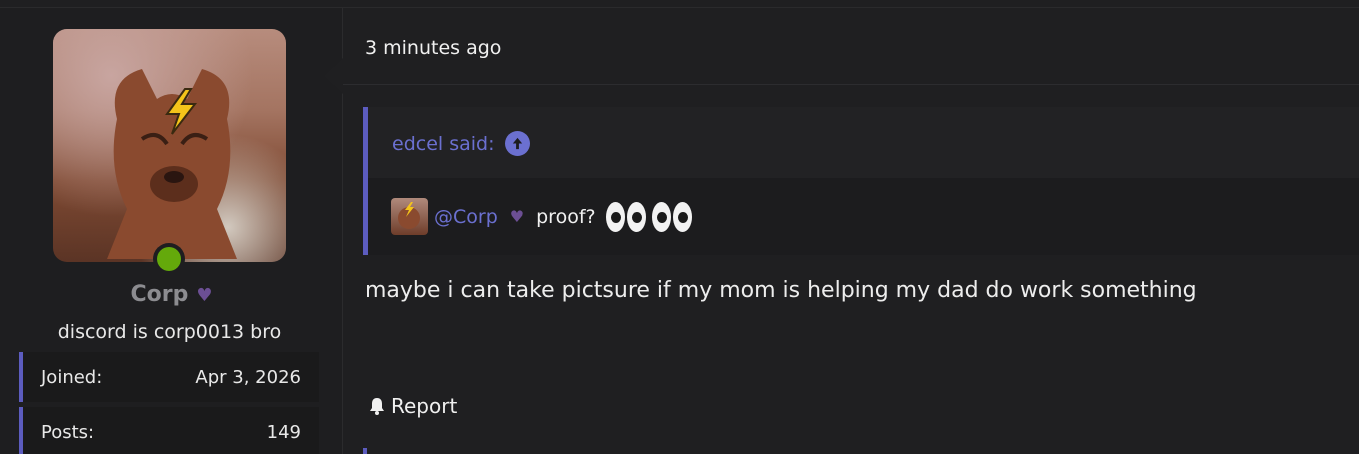  Describe the element at coordinates (169, 332) in the screenshot. I see `user-title: discord is corp0013 bro` at that location.